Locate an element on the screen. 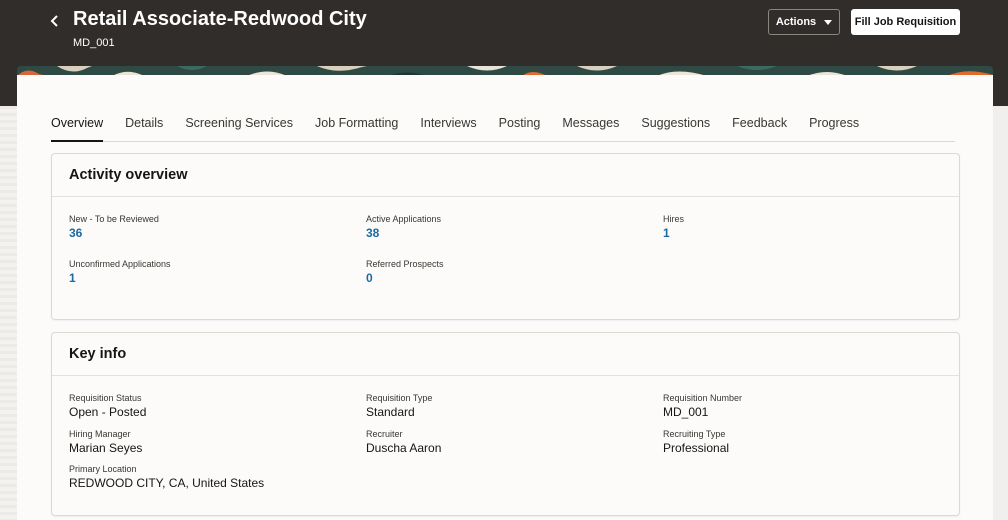  back-button is located at coordinates (55, 21).